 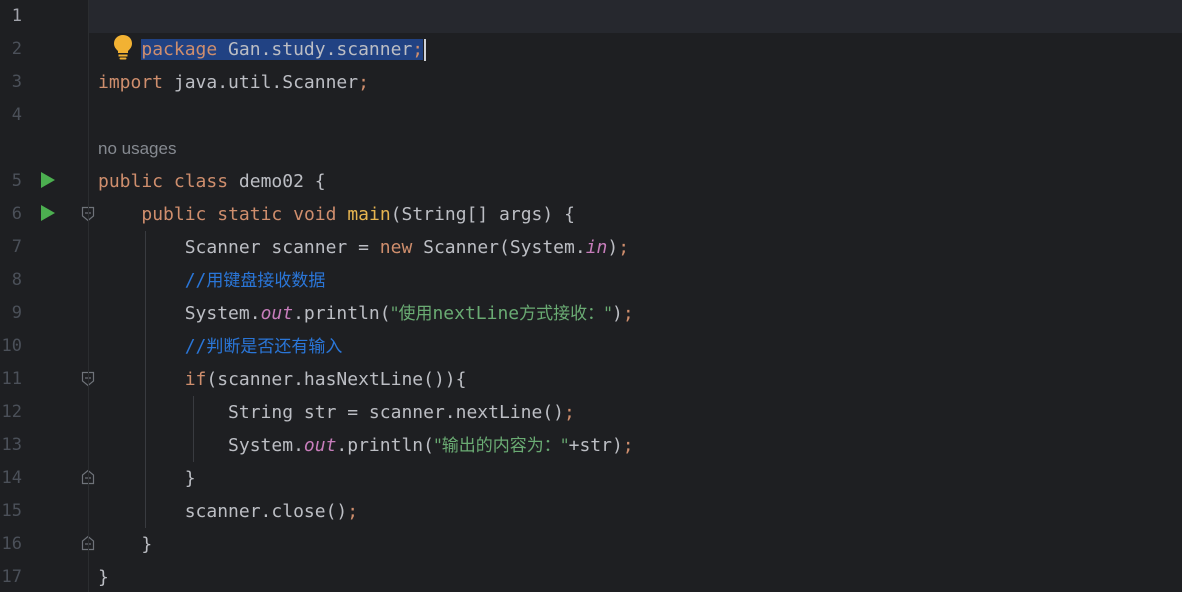 What do you see at coordinates (250, 214) in the screenshot?
I see `keyword: static` at bounding box center [250, 214].